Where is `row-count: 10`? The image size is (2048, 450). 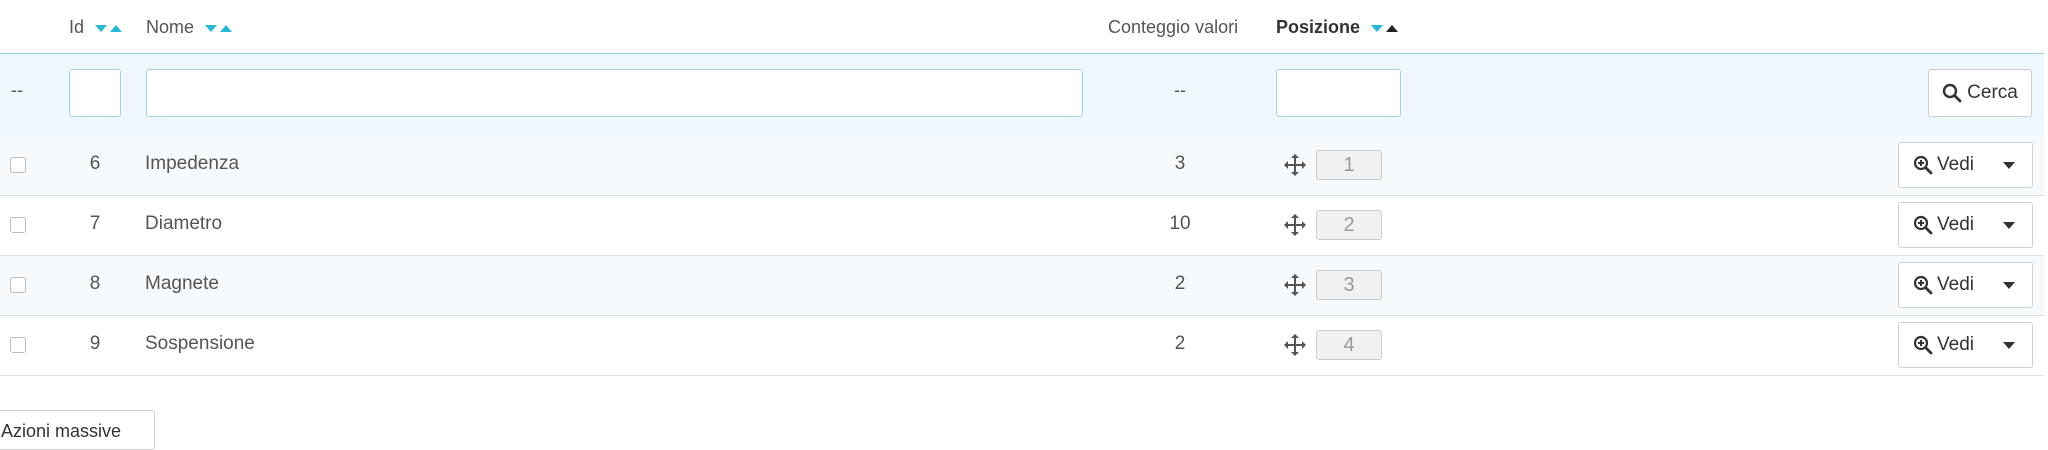
row-count: 10 is located at coordinates (1180, 223).